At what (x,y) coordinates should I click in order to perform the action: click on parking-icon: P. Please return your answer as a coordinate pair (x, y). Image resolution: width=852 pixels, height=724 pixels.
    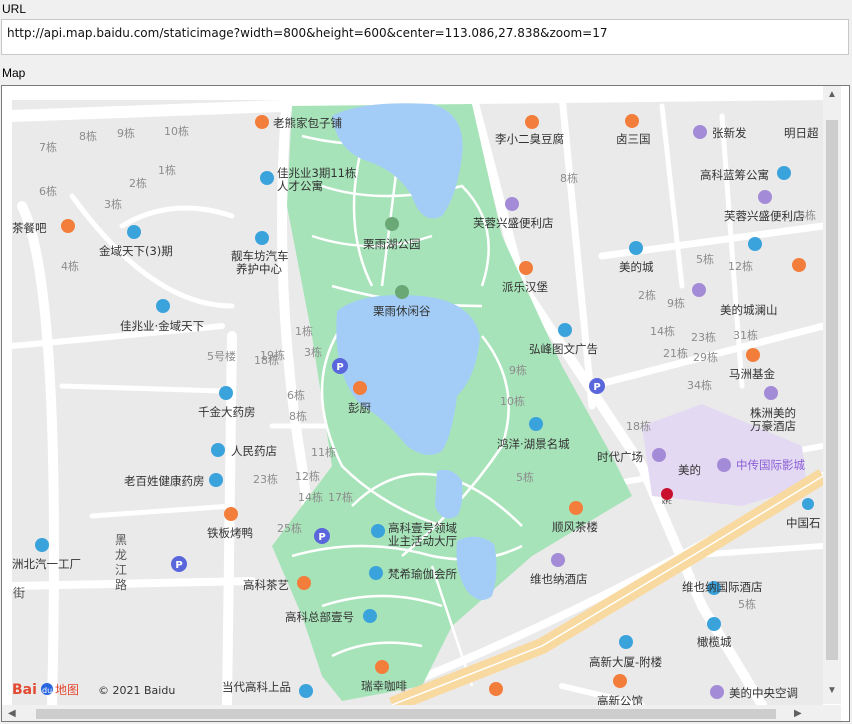
    Looking at the image, I should click on (597, 386).